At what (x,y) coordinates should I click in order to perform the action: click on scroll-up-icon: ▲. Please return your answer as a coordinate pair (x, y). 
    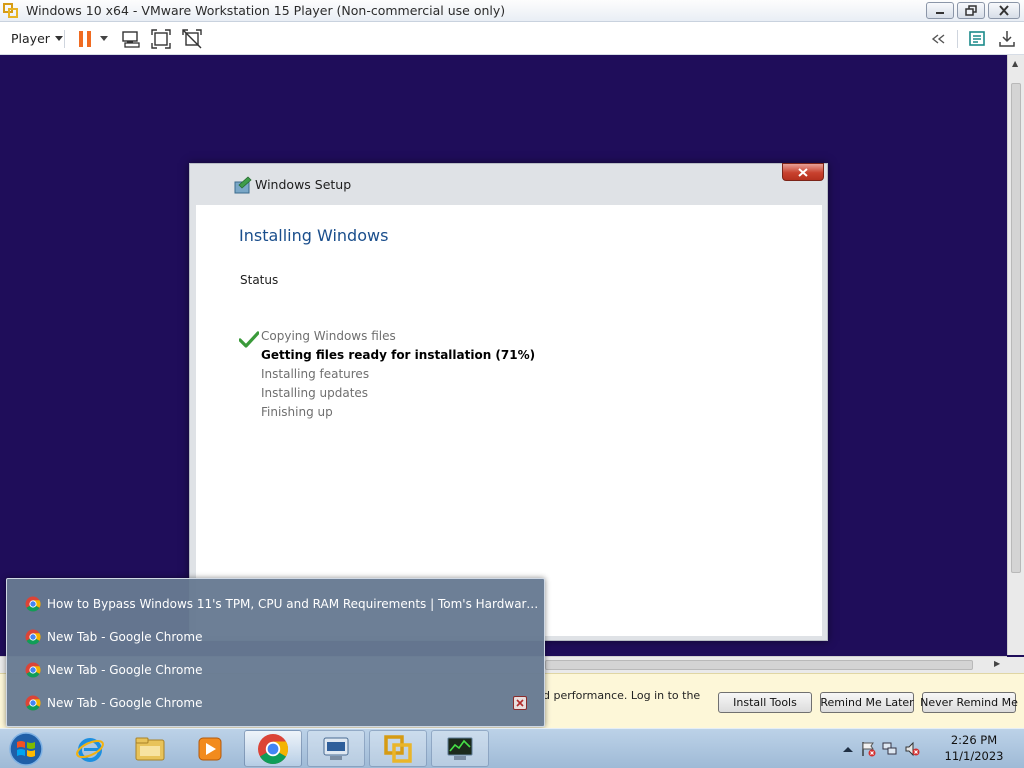
    Looking at the image, I should click on (1015, 63).